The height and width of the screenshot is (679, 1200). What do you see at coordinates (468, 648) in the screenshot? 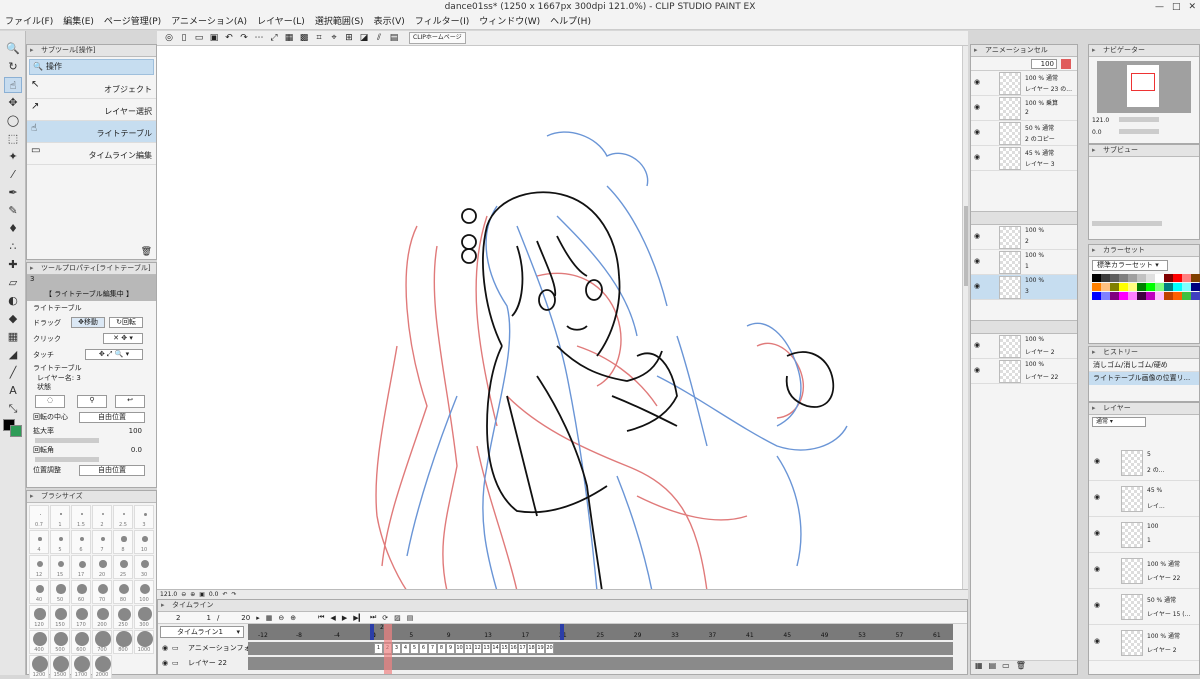
I see `animation-cell: 11` at bounding box center [468, 648].